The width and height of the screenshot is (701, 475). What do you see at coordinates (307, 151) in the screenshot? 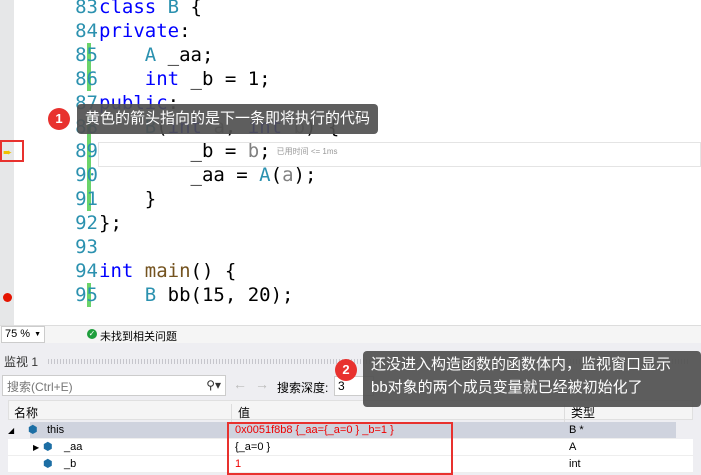
I see `elapsed-time: 已用时间 <= 1ms` at bounding box center [307, 151].